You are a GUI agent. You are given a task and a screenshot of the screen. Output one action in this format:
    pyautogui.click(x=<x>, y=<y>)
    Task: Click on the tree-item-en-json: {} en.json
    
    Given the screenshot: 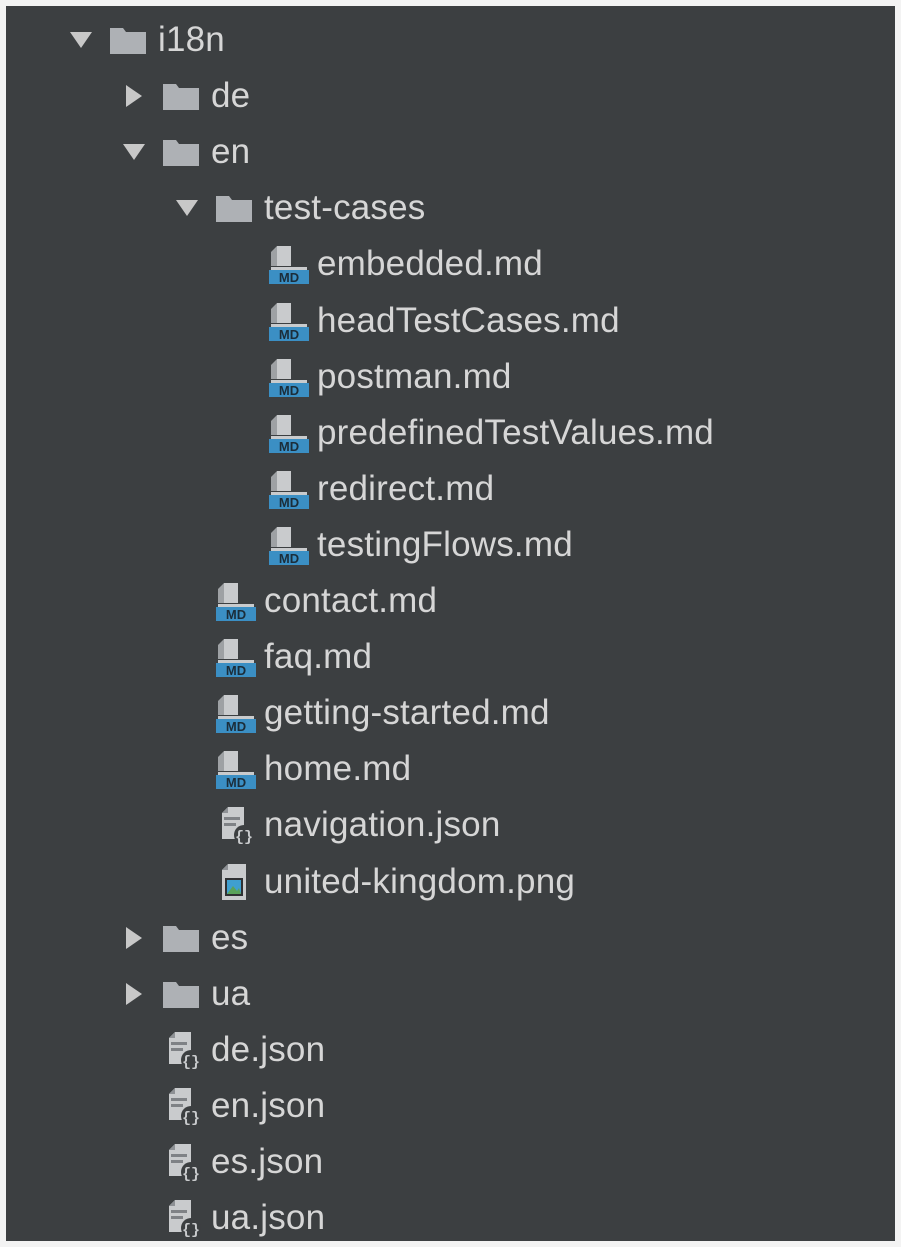 What is the action you would take?
    pyautogui.click(x=450, y=1106)
    